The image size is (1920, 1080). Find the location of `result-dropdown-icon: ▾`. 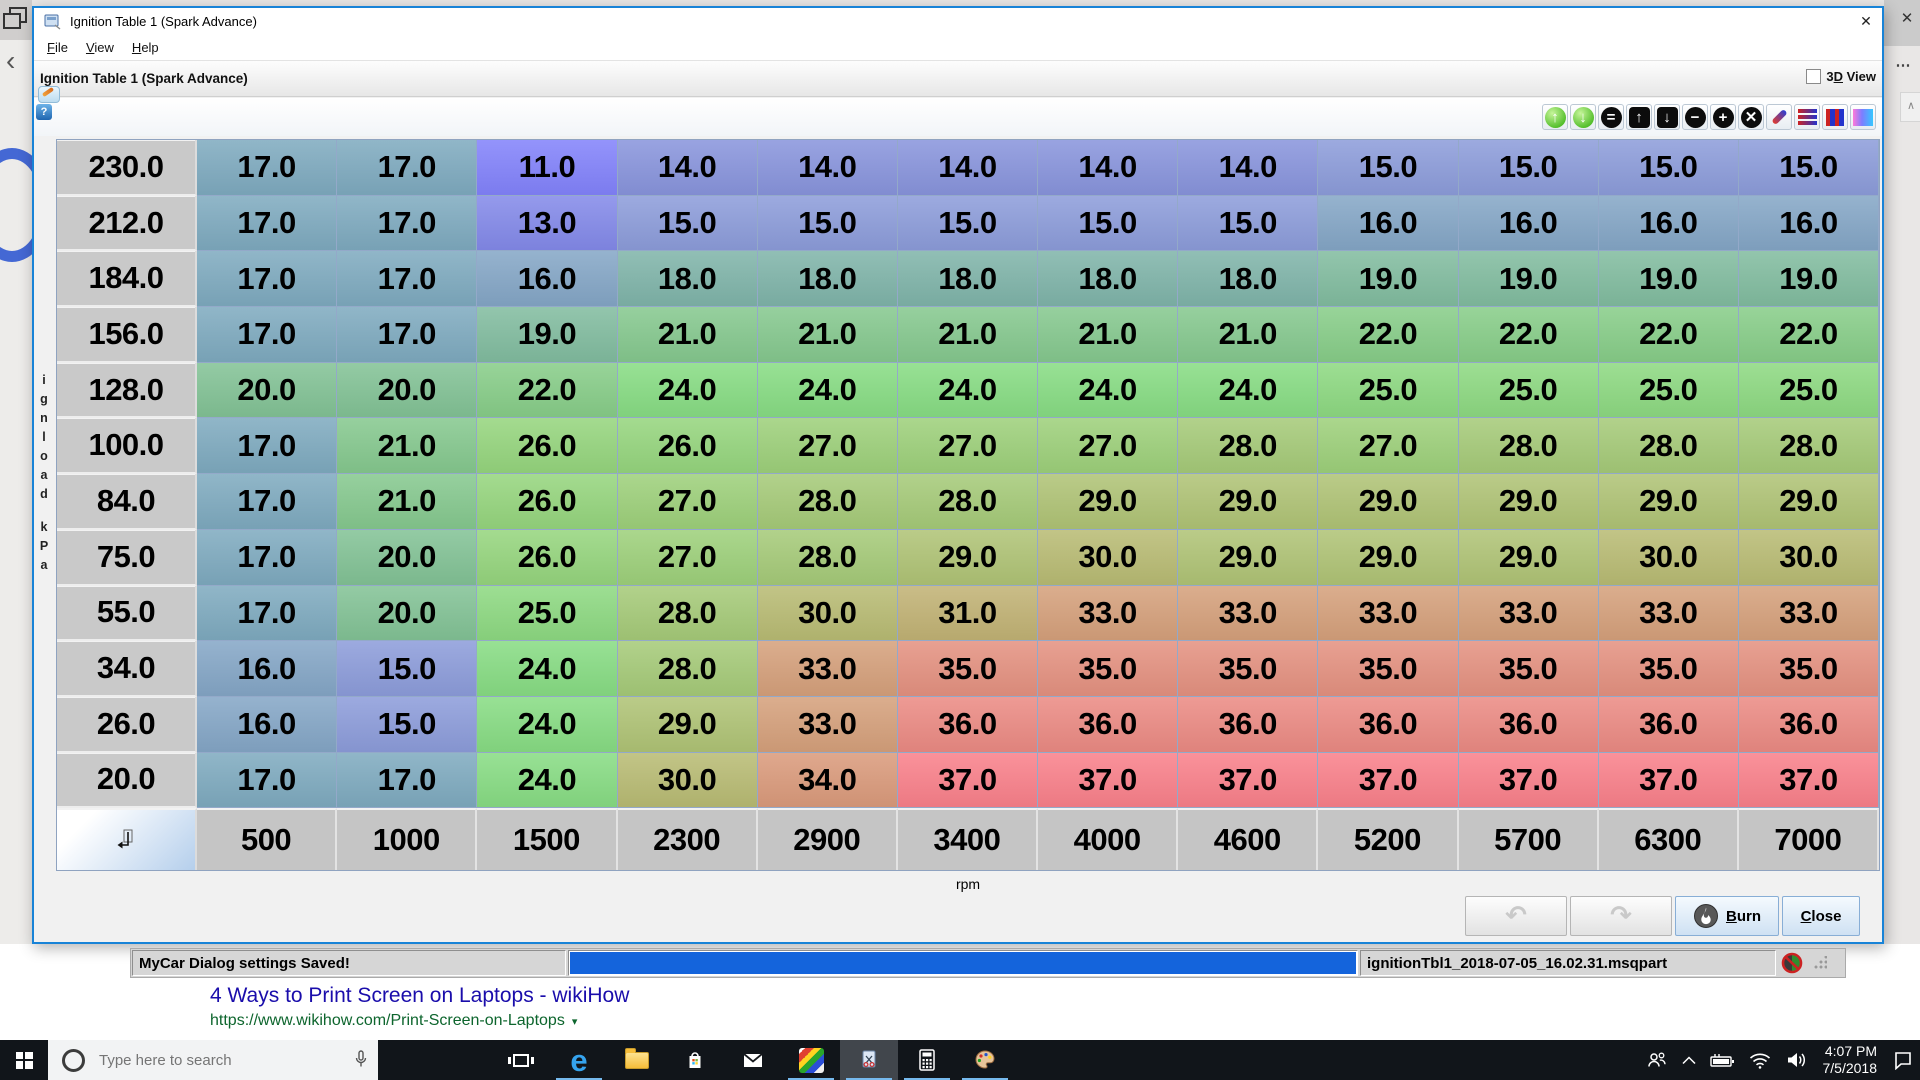

result-dropdown-icon: ▾ is located at coordinates (575, 1021).